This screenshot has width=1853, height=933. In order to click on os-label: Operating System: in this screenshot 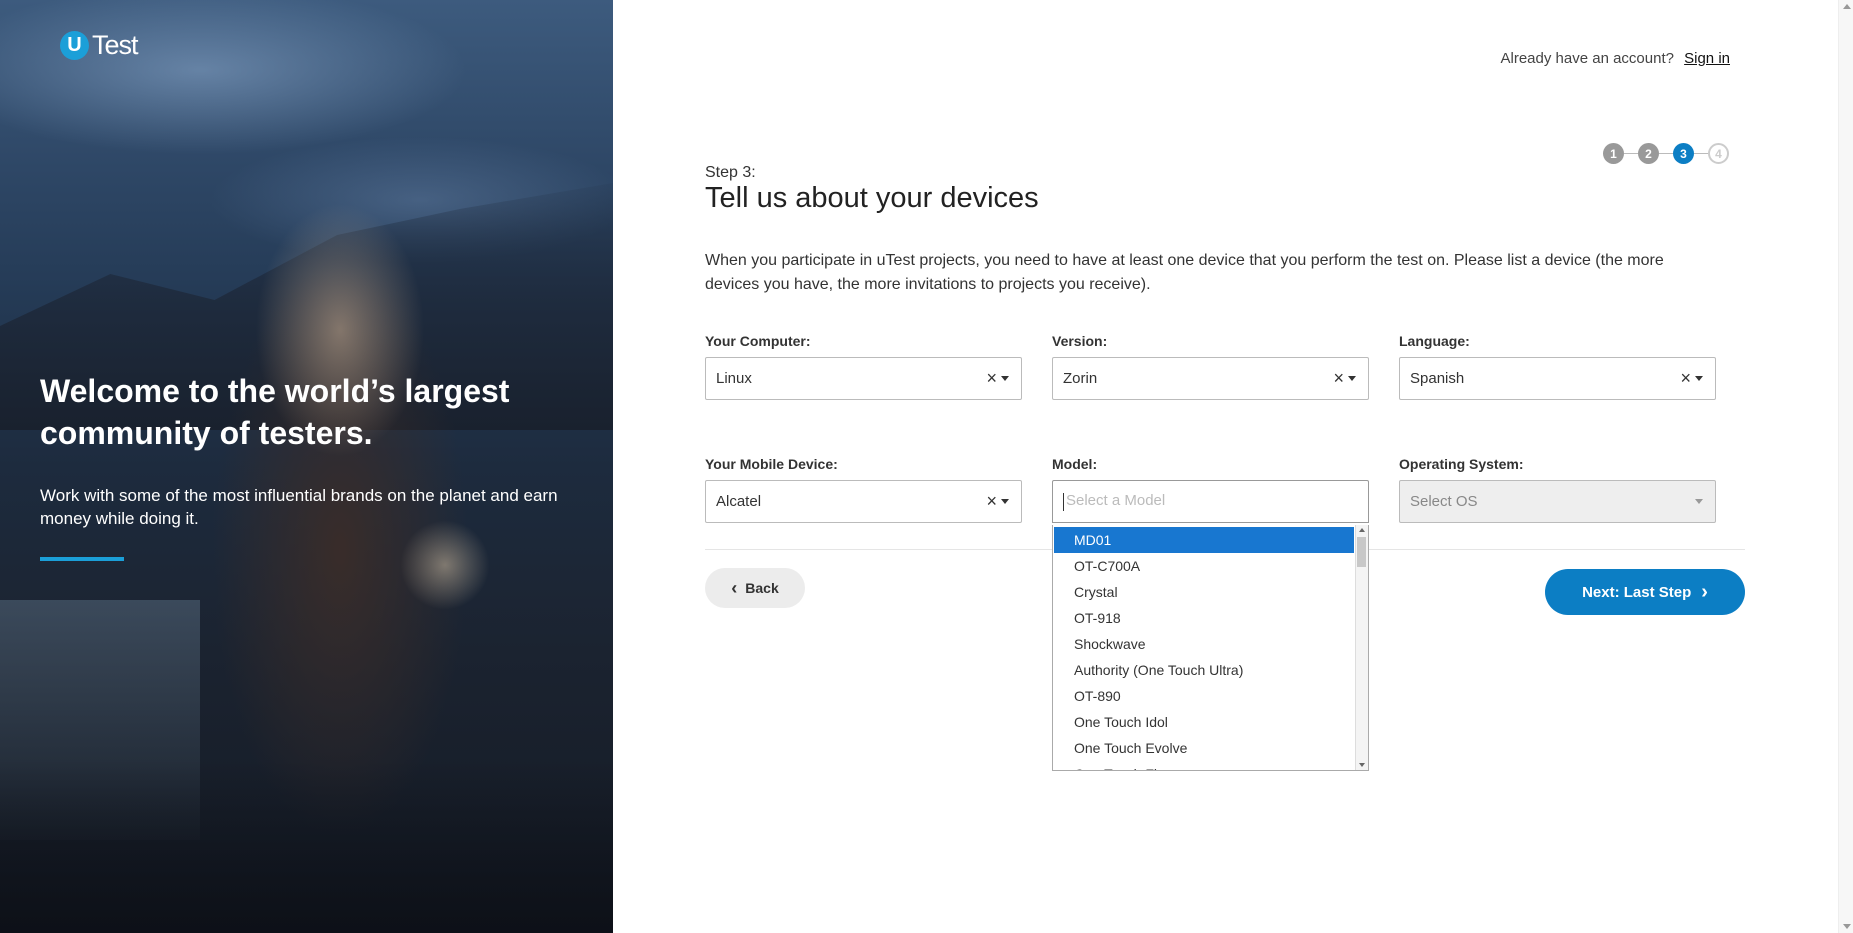, I will do `click(1461, 464)`.